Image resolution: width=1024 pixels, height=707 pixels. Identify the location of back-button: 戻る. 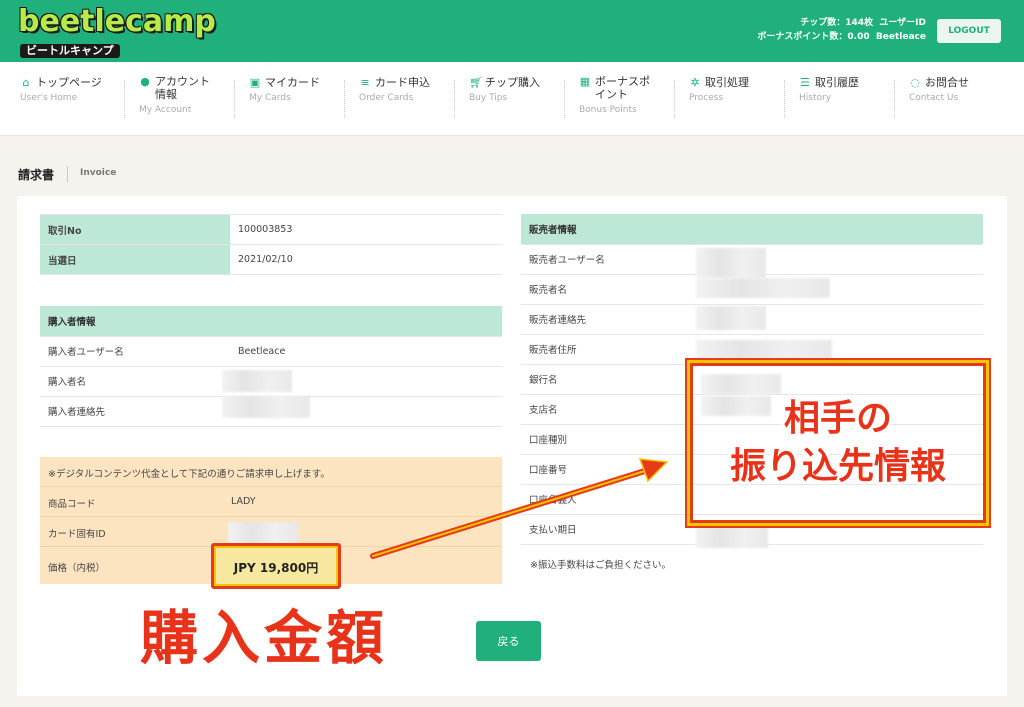
(508, 641).